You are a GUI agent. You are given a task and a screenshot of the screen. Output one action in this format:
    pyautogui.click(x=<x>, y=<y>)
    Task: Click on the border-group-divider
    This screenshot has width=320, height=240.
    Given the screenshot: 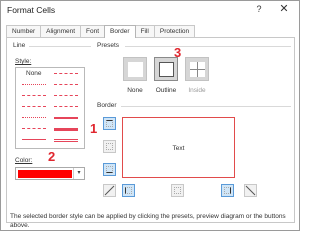 What is the action you would take?
    pyautogui.click(x=206, y=106)
    